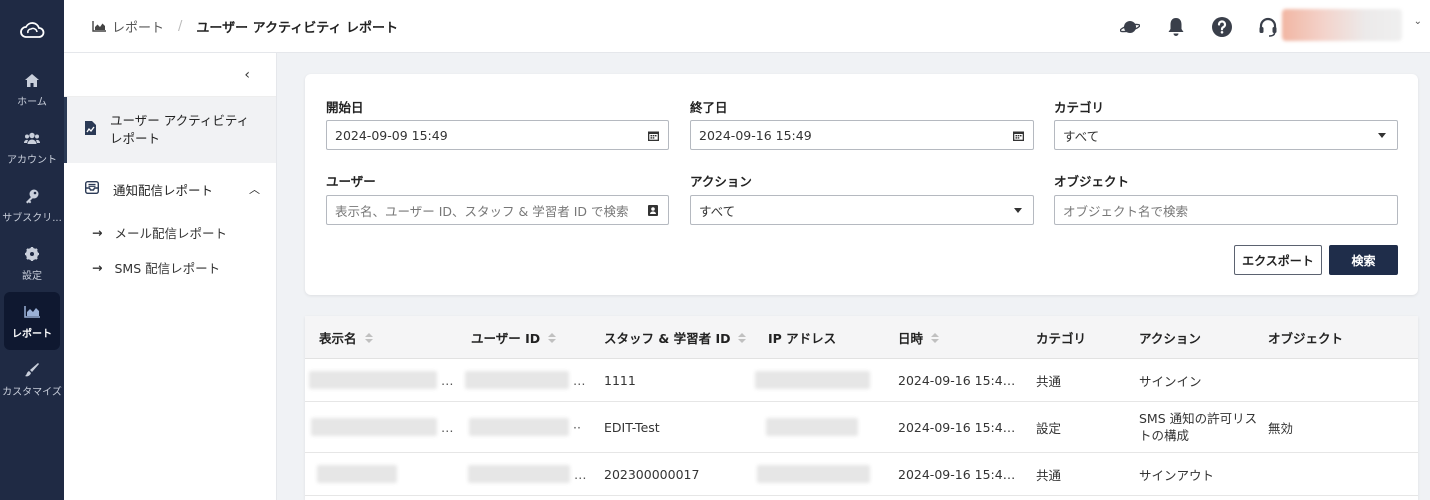  What do you see at coordinates (180, 129) in the screenshot?
I see `subnav-item-label: ユーザー アクティビティ レポート` at bounding box center [180, 129].